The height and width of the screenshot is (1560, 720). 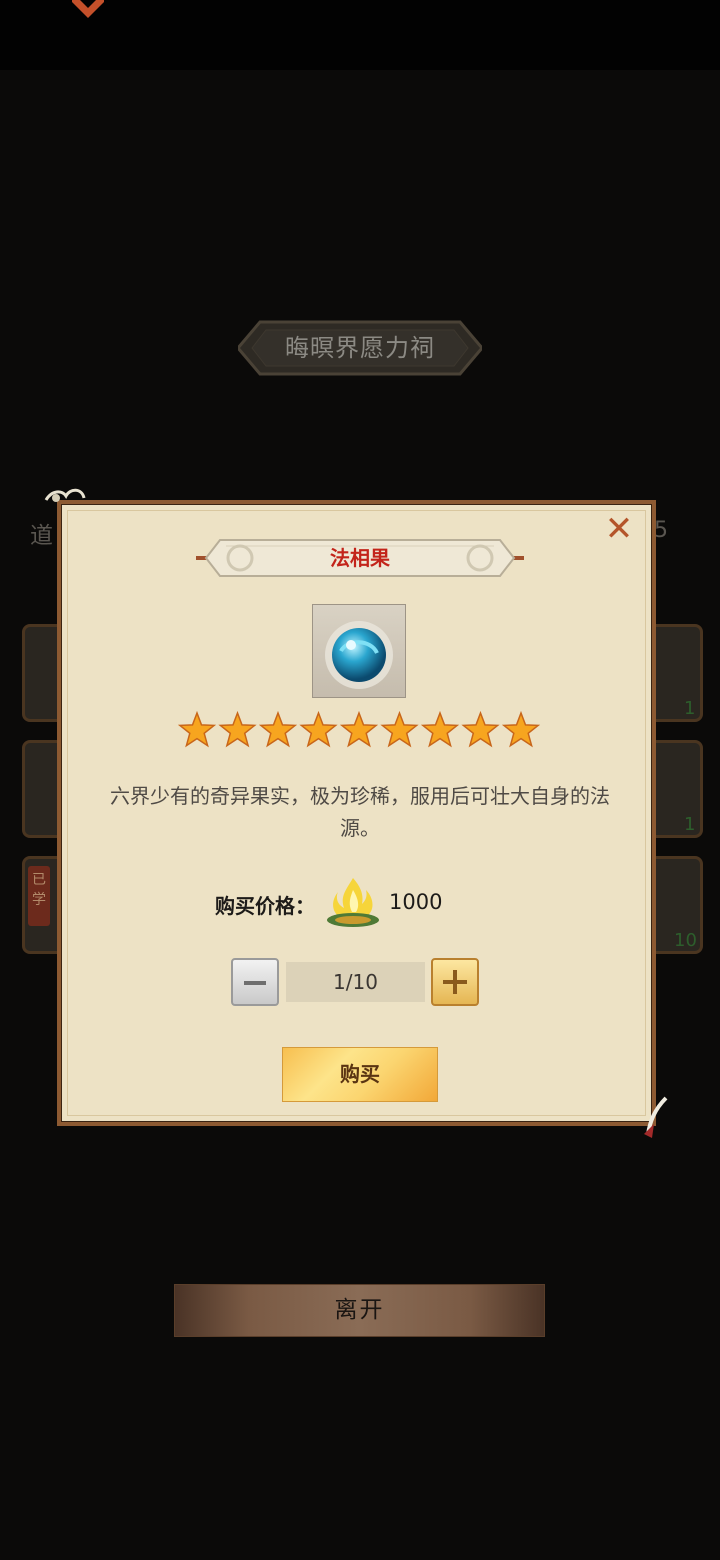 What do you see at coordinates (619, 529) in the screenshot?
I see `close-icon: ✕` at bounding box center [619, 529].